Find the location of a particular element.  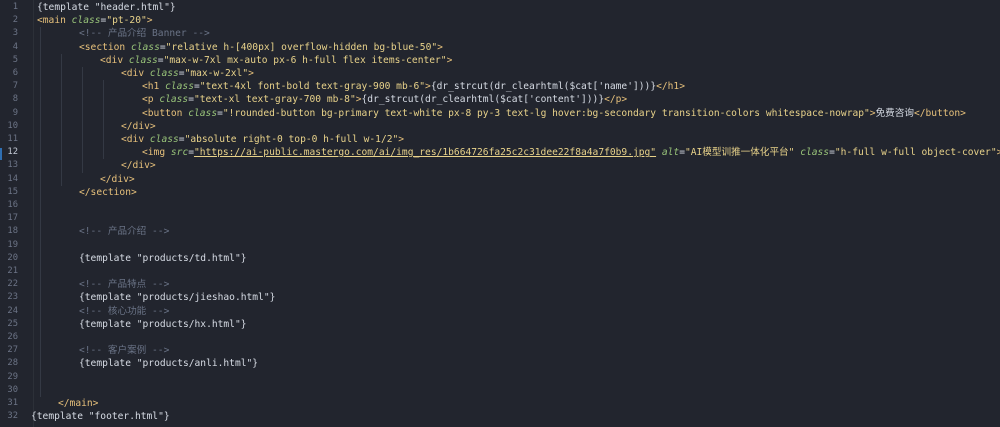

code-token: "h-full w-full object-cover" is located at coordinates (915, 153).